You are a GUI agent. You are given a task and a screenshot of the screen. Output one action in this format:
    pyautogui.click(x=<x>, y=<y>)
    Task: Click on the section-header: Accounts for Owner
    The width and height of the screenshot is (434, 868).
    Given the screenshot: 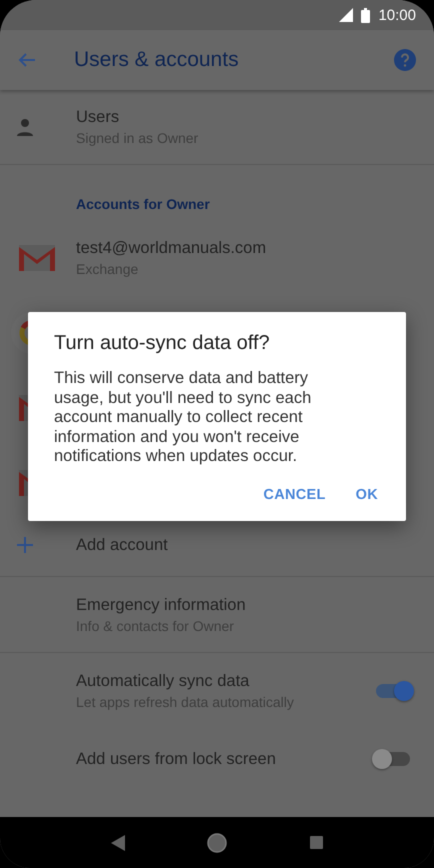 What is the action you would take?
    pyautogui.click(x=143, y=204)
    